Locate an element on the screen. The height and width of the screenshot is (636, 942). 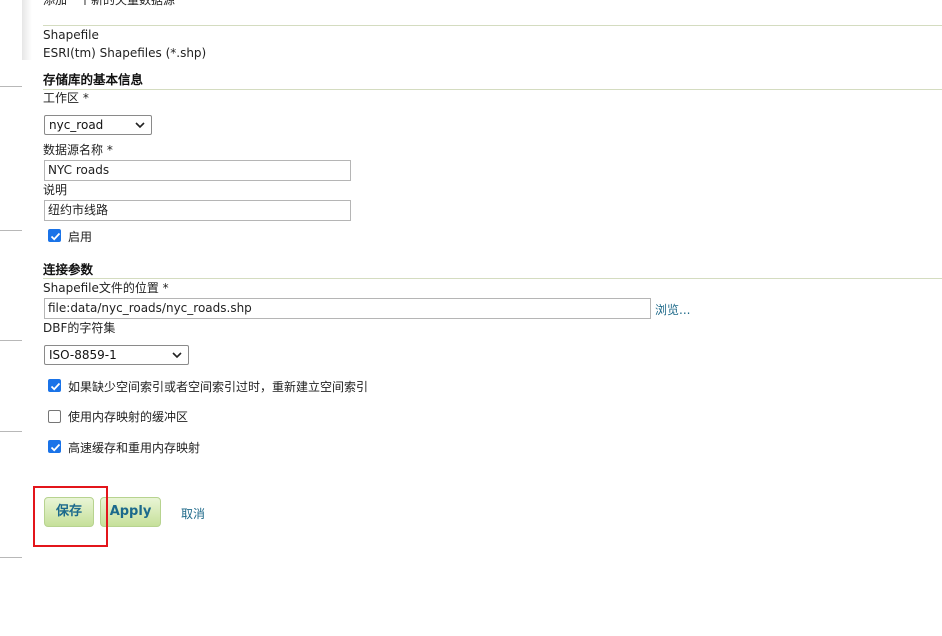
rebuild-index-label: 如果缺少空间索引或者空间索引过时，重新建立空间索引 is located at coordinates (218, 387).